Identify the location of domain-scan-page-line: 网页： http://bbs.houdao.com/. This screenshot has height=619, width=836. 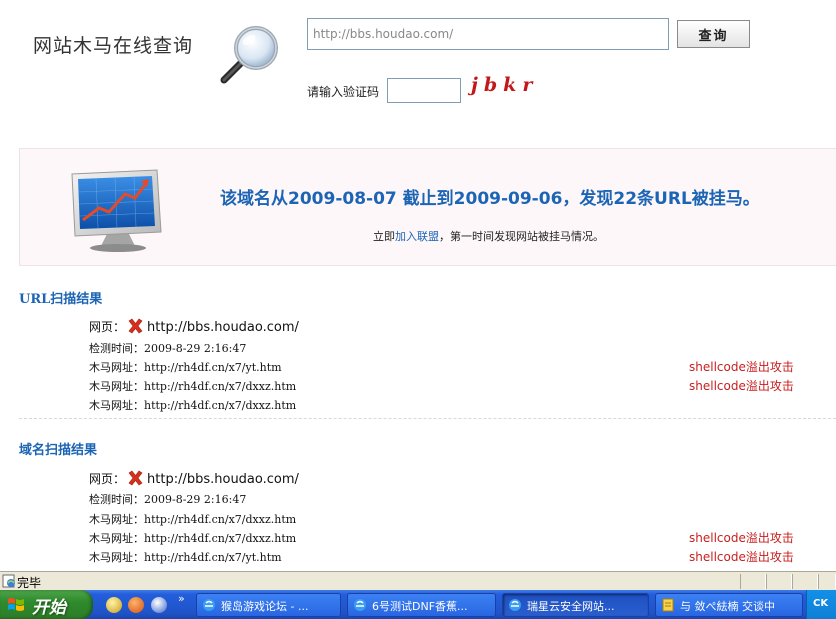
(194, 478).